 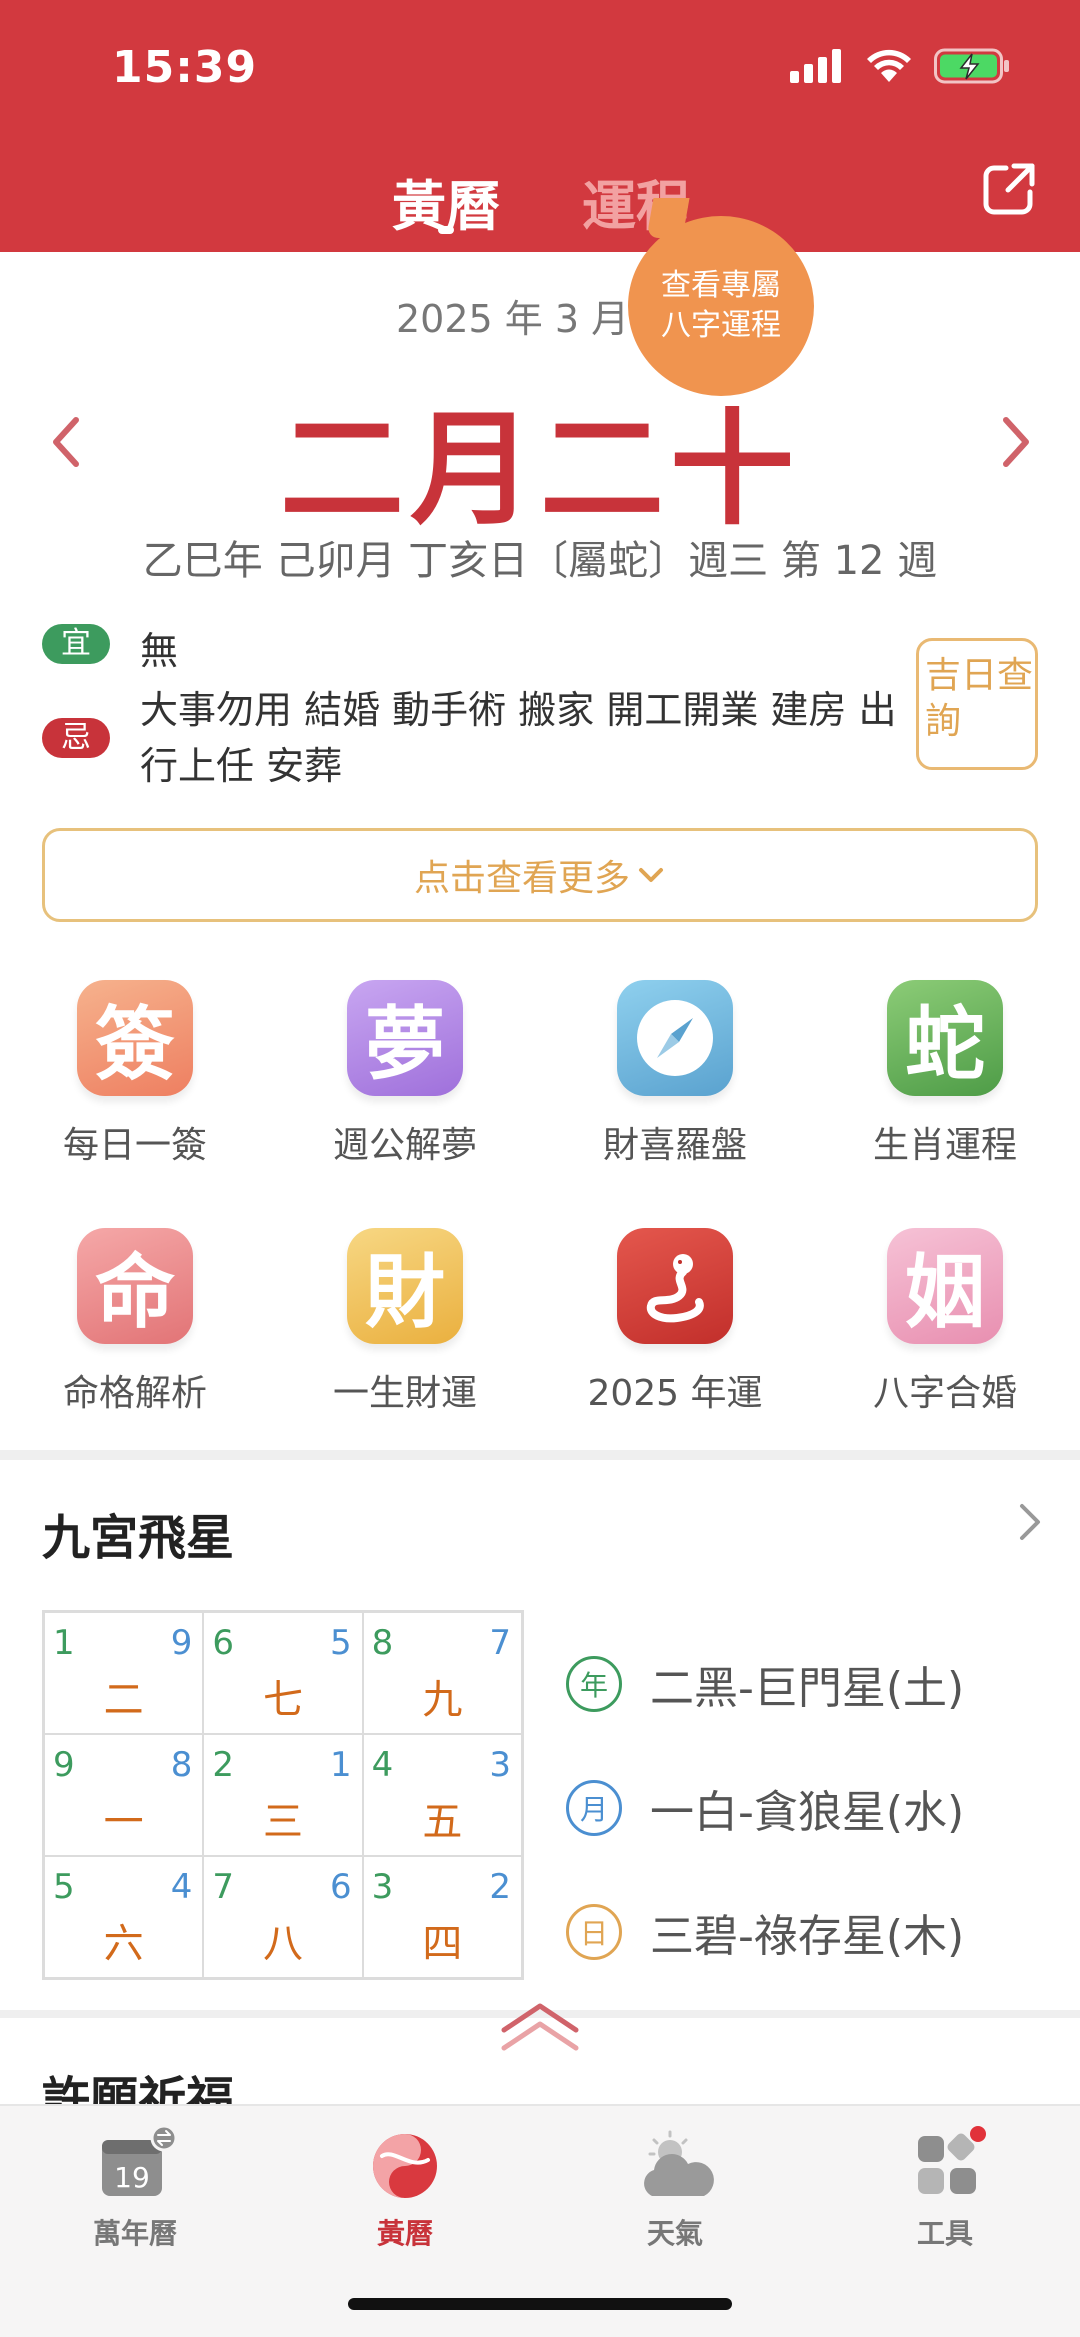 I want to click on cell-blue-number: 9, so click(x=181, y=1643).